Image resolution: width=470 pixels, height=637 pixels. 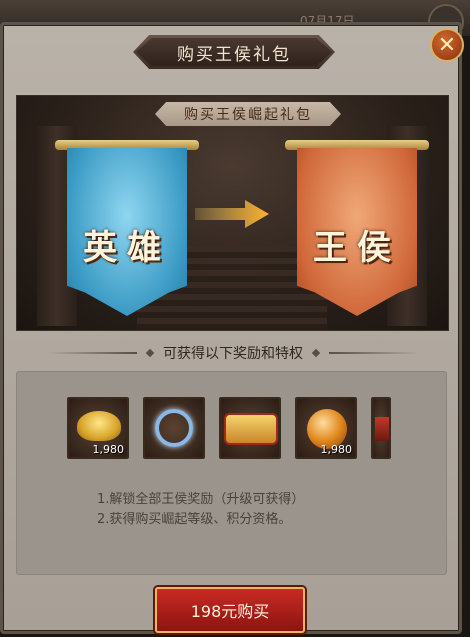 I want to click on close-icon: ✕, so click(x=447, y=45).